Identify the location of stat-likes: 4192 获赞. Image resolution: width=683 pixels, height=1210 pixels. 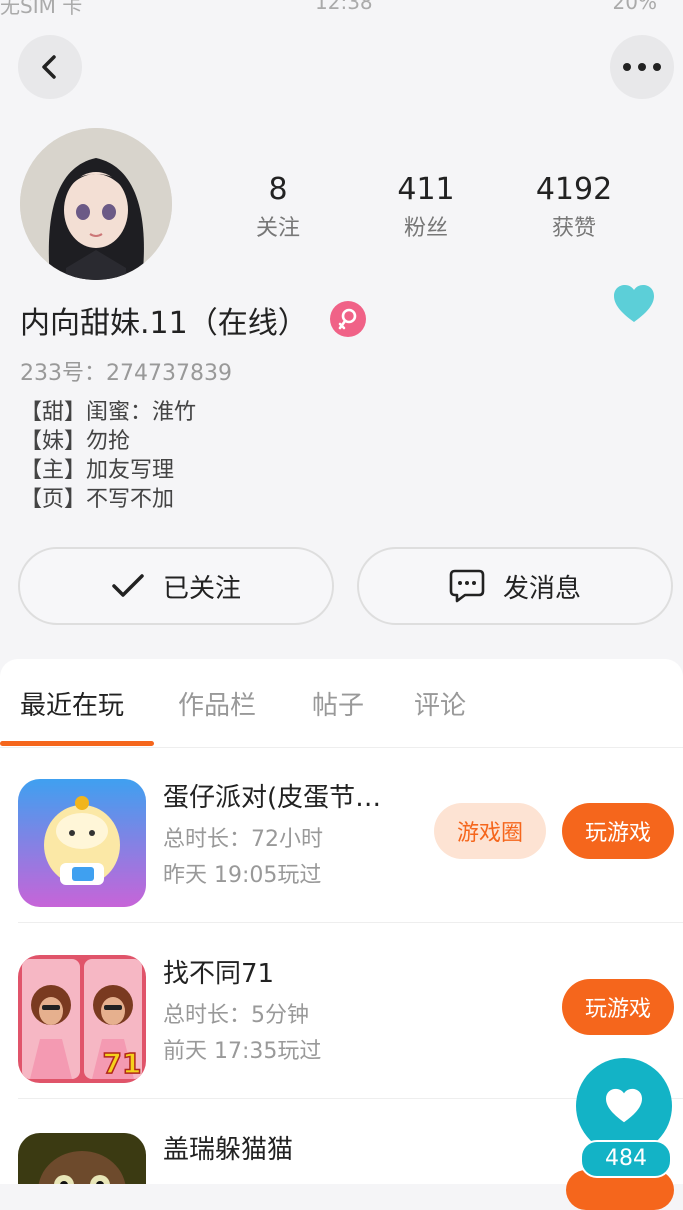
(574, 207).